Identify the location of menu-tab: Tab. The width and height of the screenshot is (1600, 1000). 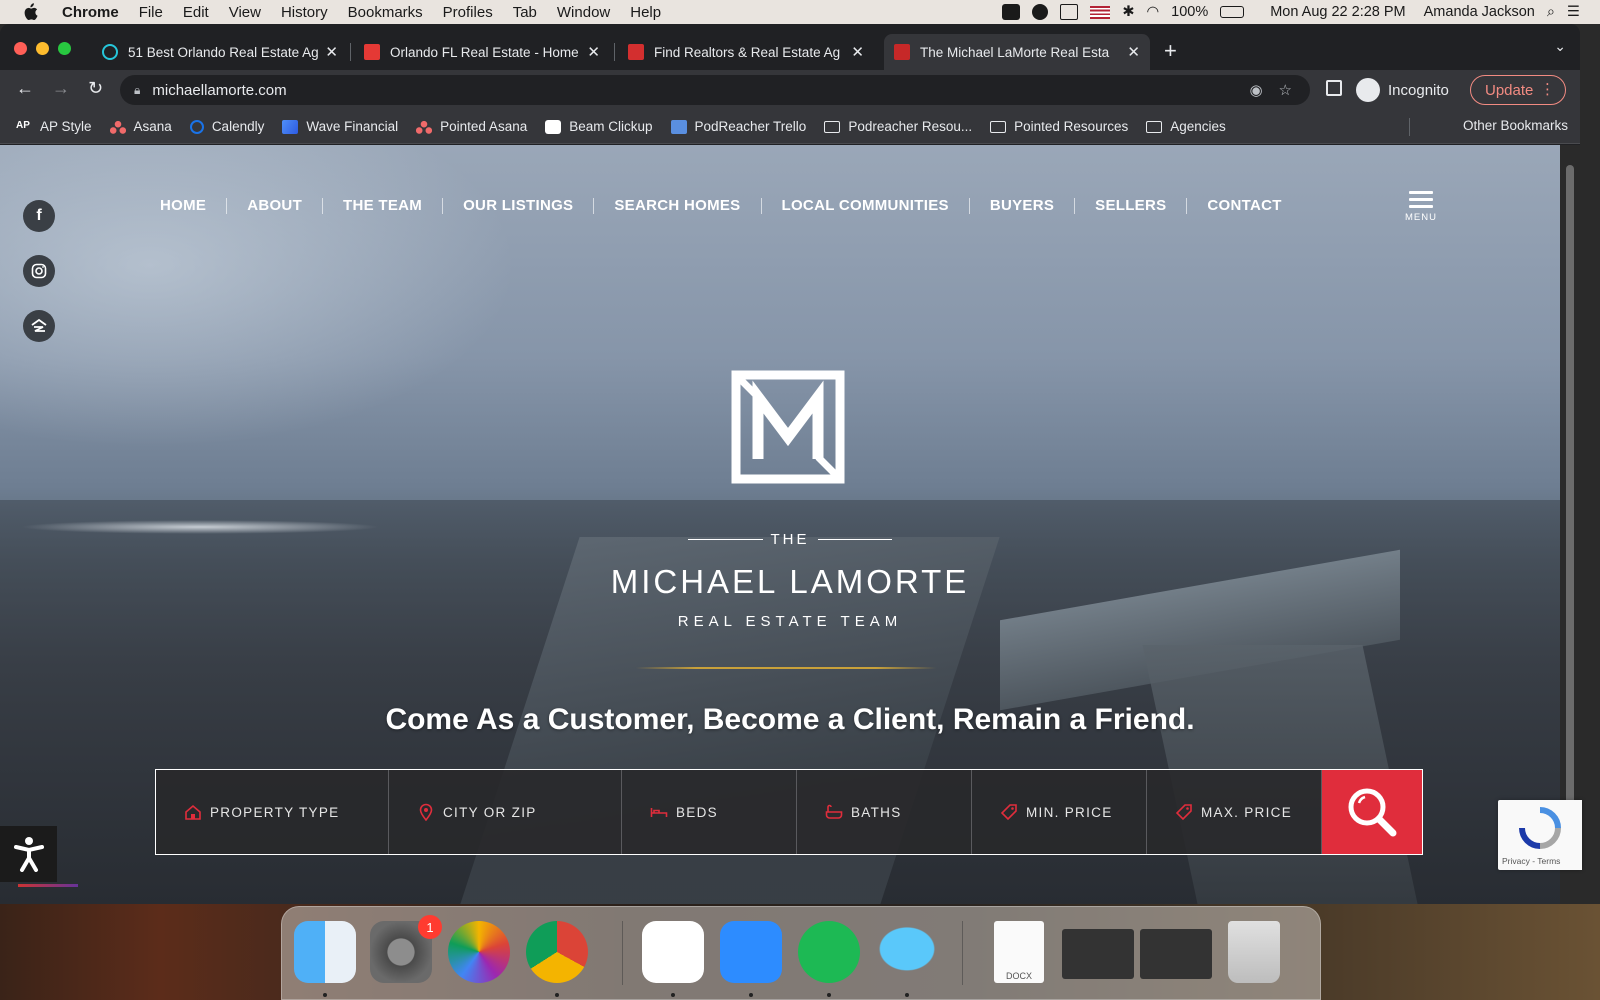
(525, 12).